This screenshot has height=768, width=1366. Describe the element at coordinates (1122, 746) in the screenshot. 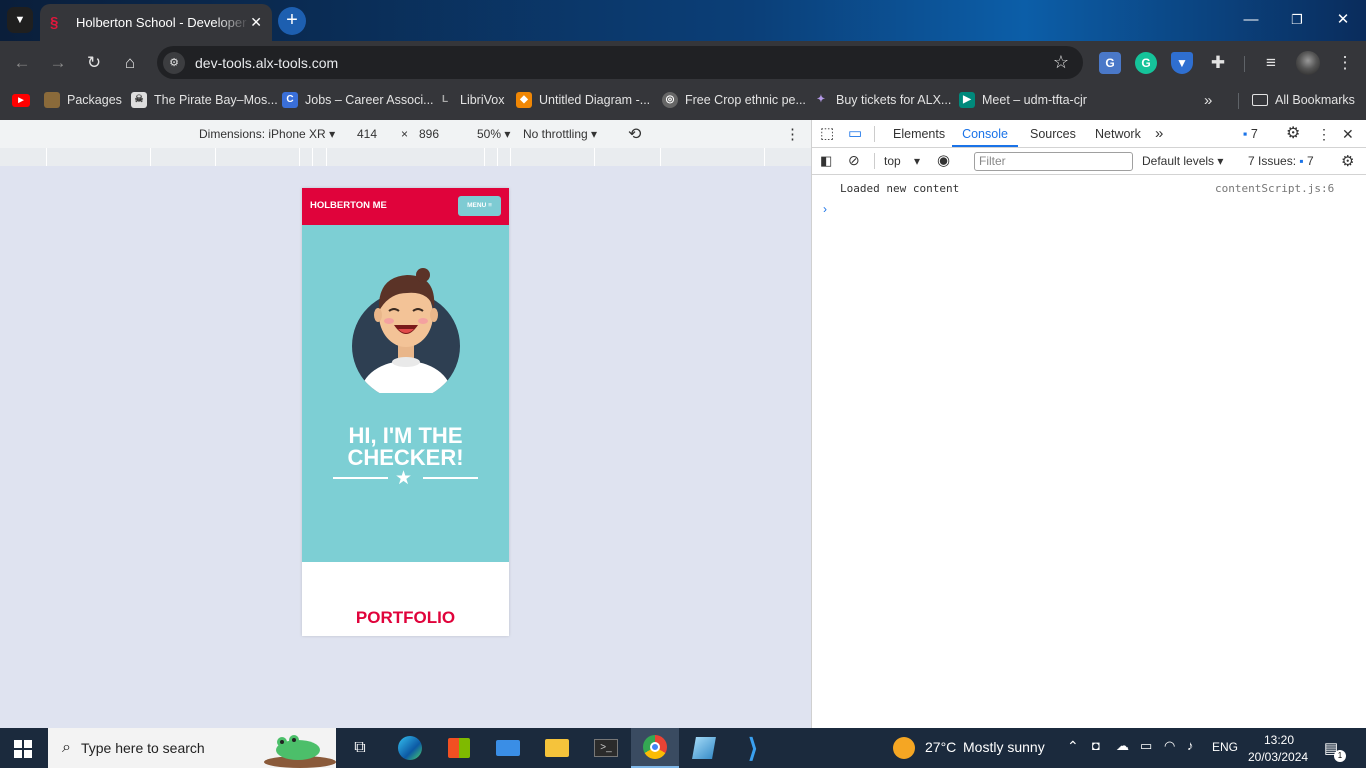

I see `onedrive-icon: ☁` at that location.